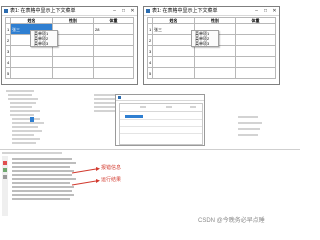  Describe the element at coordinates (231, 221) in the screenshot. I see `watermark: CSDN @今晚务必早点睡` at that location.